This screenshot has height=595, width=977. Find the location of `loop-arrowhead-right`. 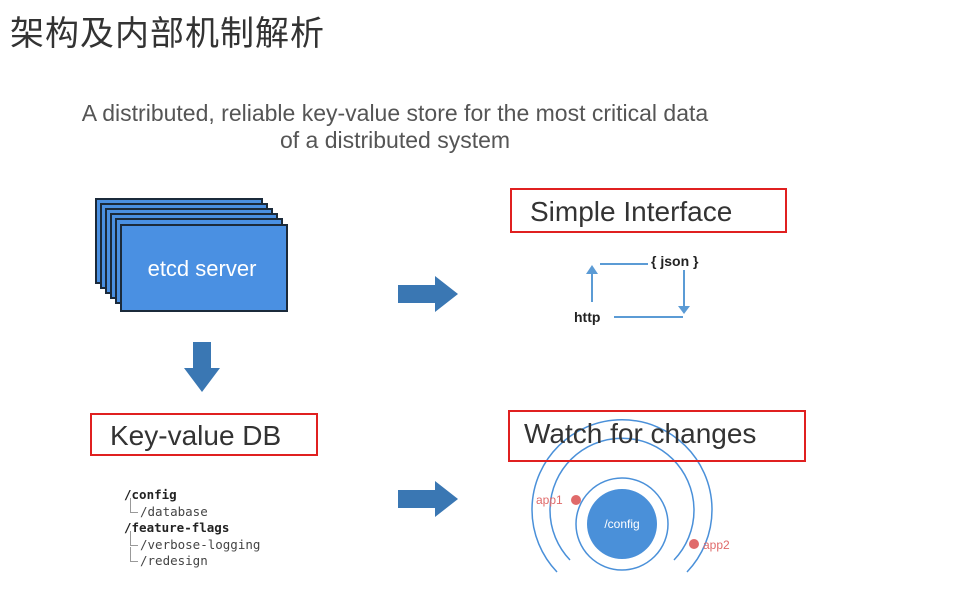

loop-arrowhead-right is located at coordinates (684, 310).